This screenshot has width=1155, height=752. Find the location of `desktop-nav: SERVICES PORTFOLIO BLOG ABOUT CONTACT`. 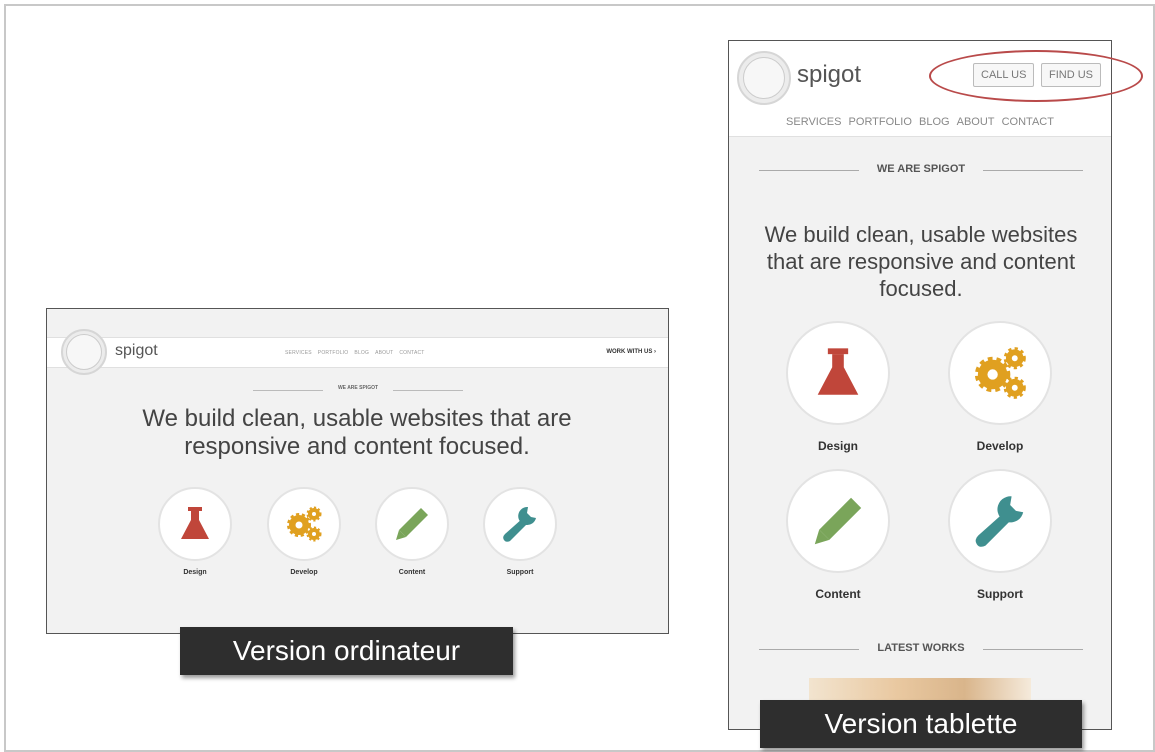

desktop-nav: SERVICES PORTFOLIO BLOG ABOUT CONTACT is located at coordinates (355, 353).